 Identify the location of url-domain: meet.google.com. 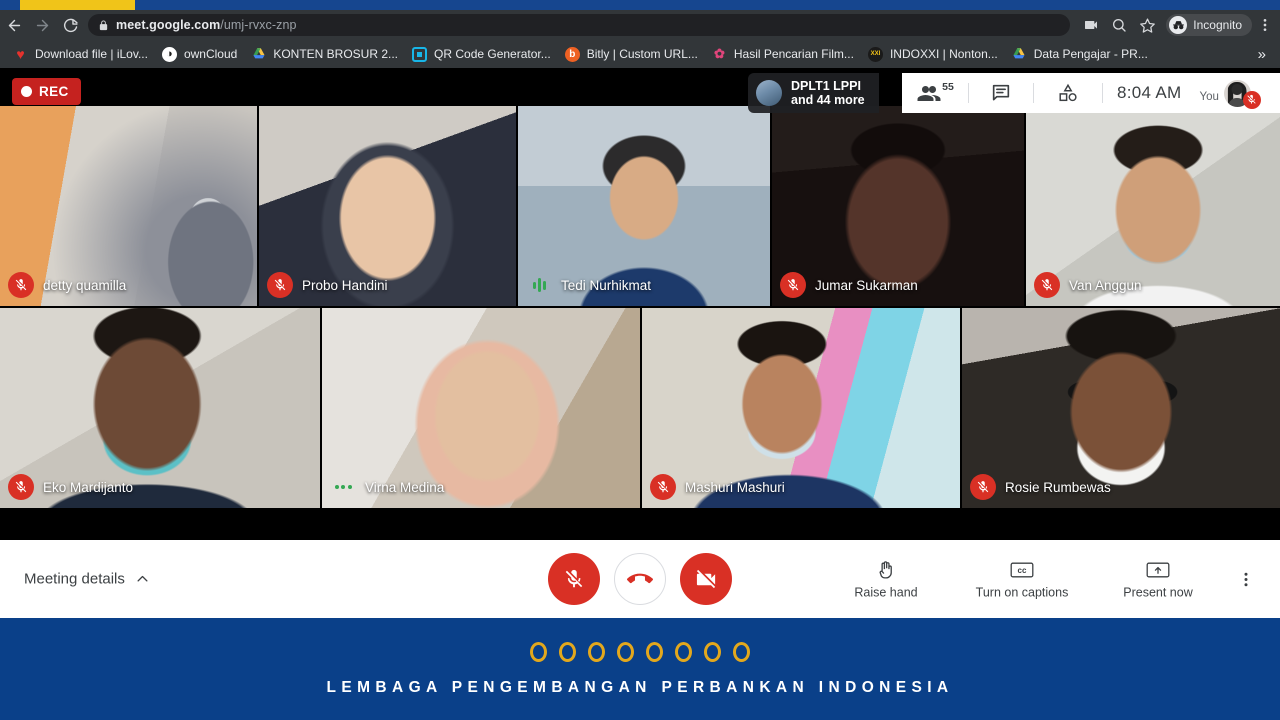
(168, 25).